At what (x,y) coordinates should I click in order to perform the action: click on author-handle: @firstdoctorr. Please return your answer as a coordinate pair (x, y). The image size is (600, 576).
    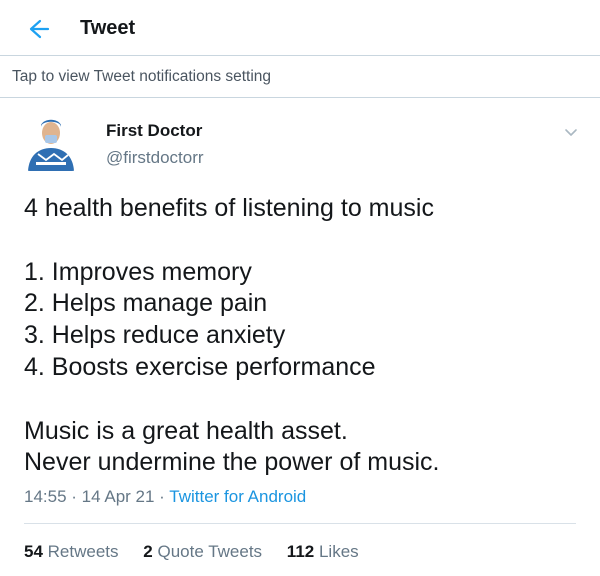
    Looking at the image, I should click on (155, 158).